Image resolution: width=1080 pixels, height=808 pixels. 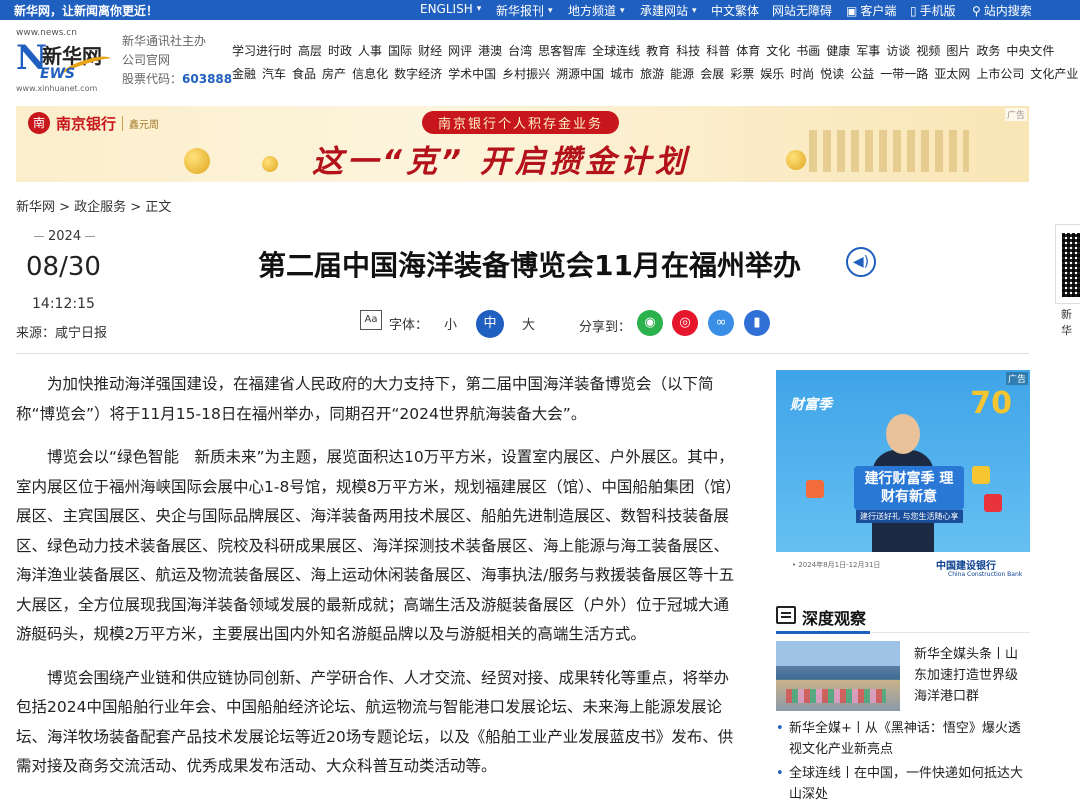 I want to click on main-nav-link: 食品, so click(x=304, y=74).